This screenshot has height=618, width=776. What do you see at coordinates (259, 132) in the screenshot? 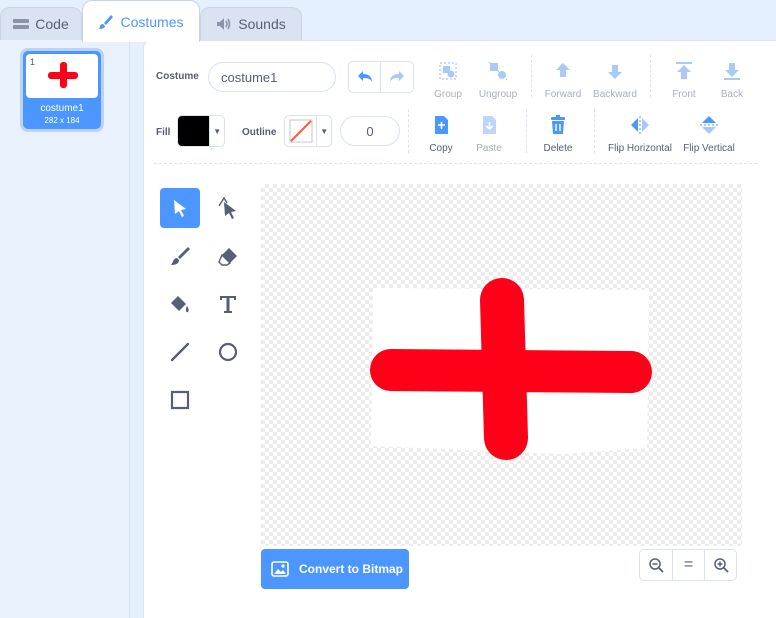
I see `outline-label: Outline` at bounding box center [259, 132].